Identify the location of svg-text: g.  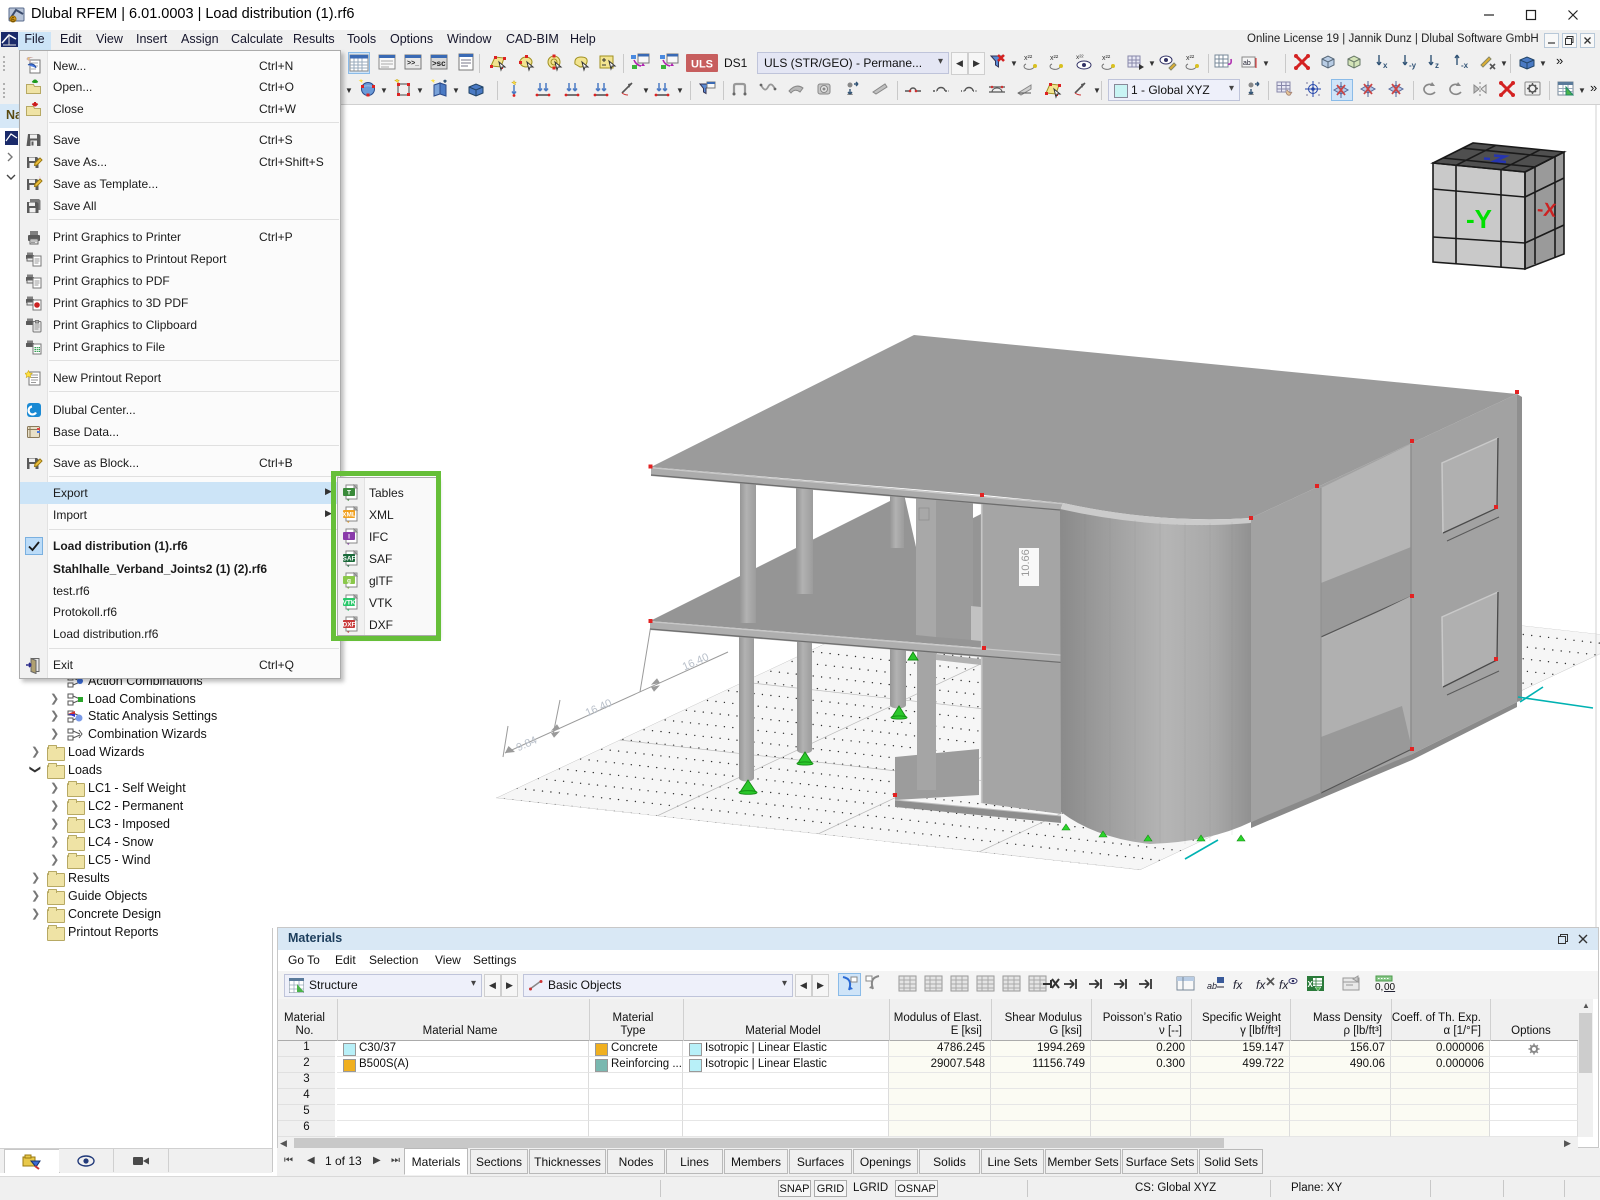
(349, 581).